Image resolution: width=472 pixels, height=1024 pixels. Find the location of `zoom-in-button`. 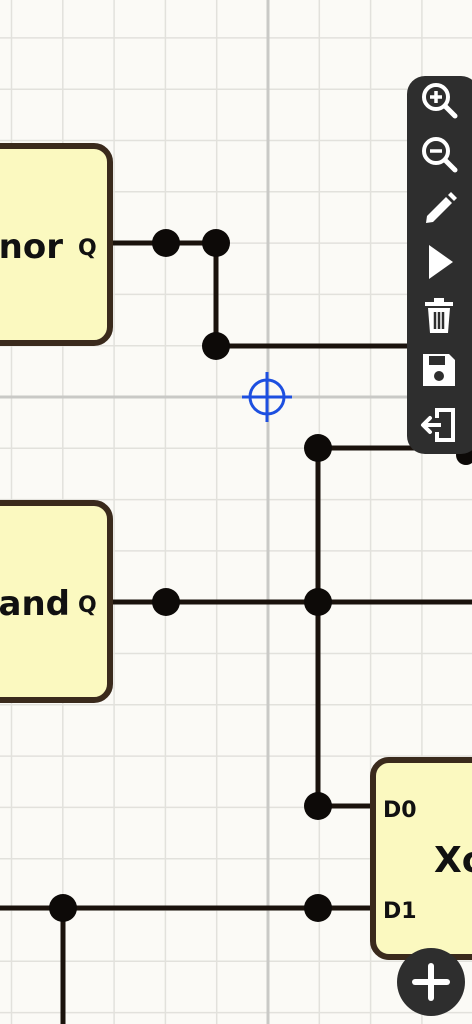

zoom-in-button is located at coordinates (439, 100).